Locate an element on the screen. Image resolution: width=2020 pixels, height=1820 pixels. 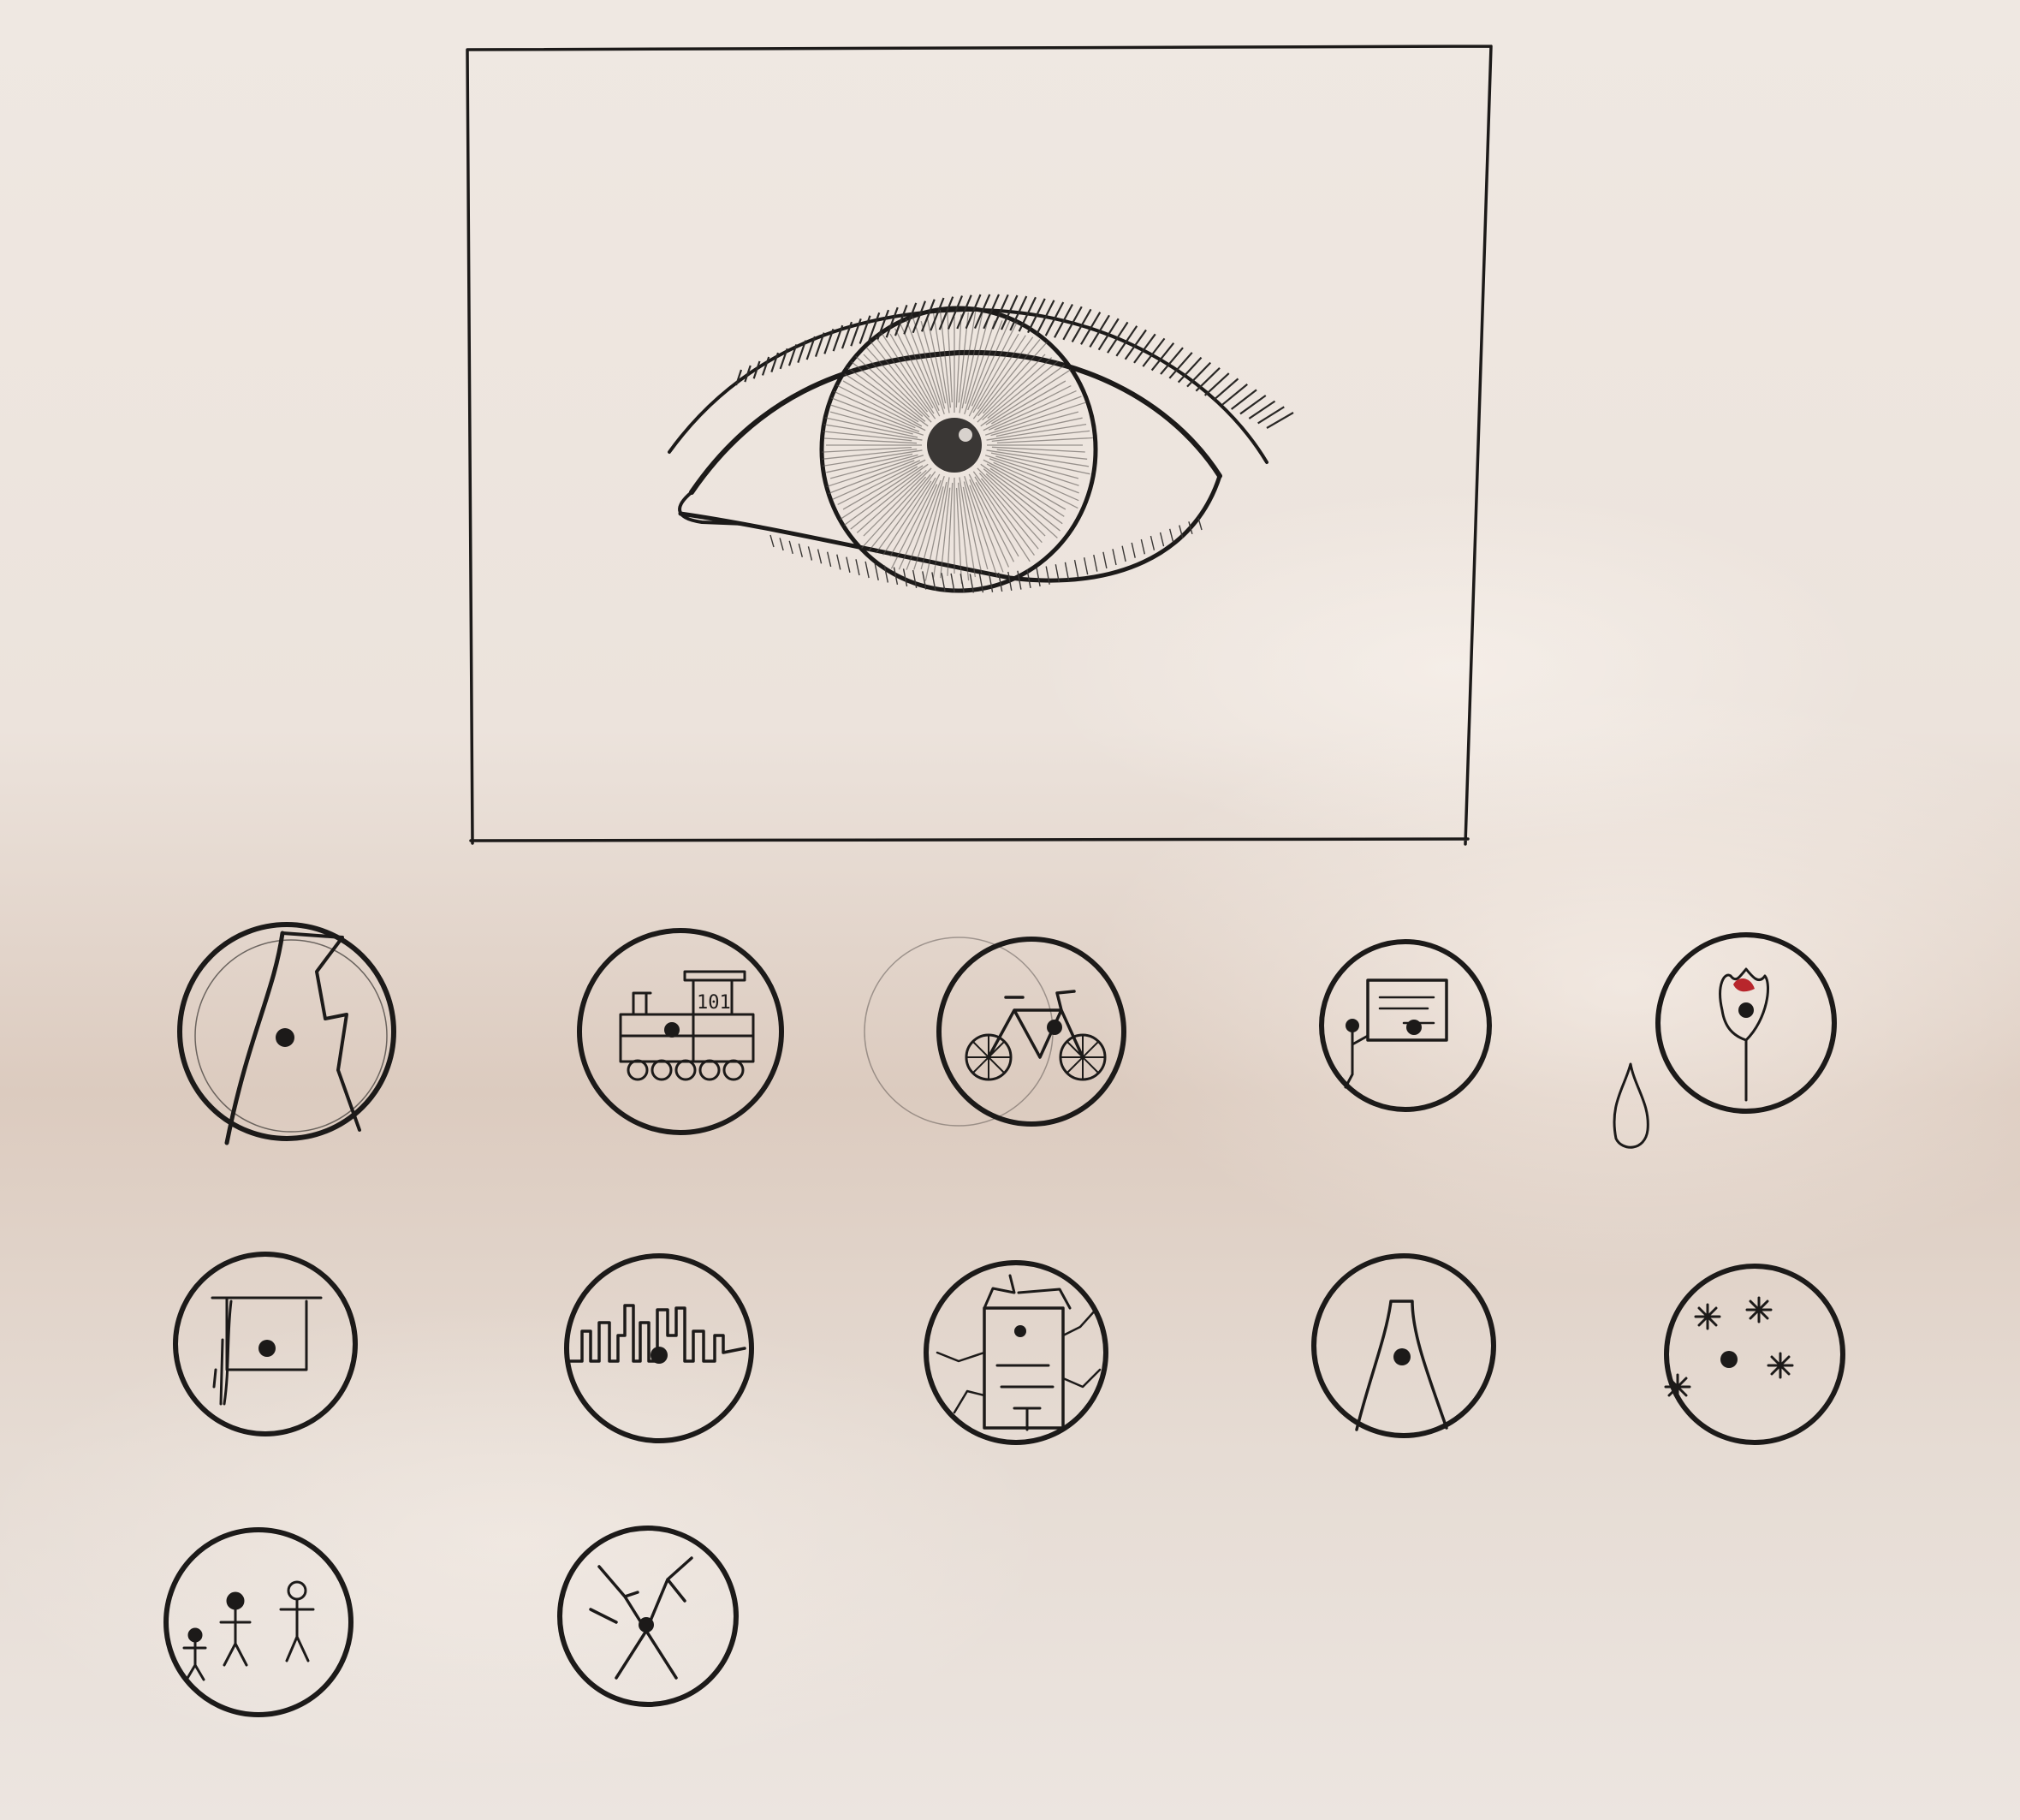
symbol-person-at-board is located at coordinates (1405, 1025).